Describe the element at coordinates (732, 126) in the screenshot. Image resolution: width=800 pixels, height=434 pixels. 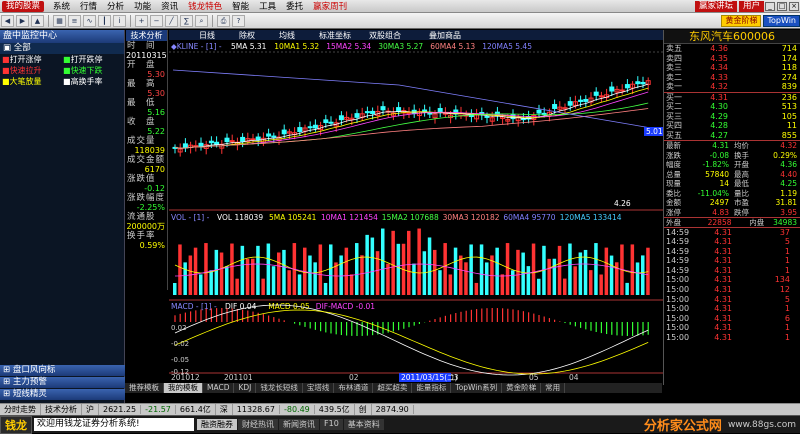
I see `order-book-row: 买四4.2811` at that location.